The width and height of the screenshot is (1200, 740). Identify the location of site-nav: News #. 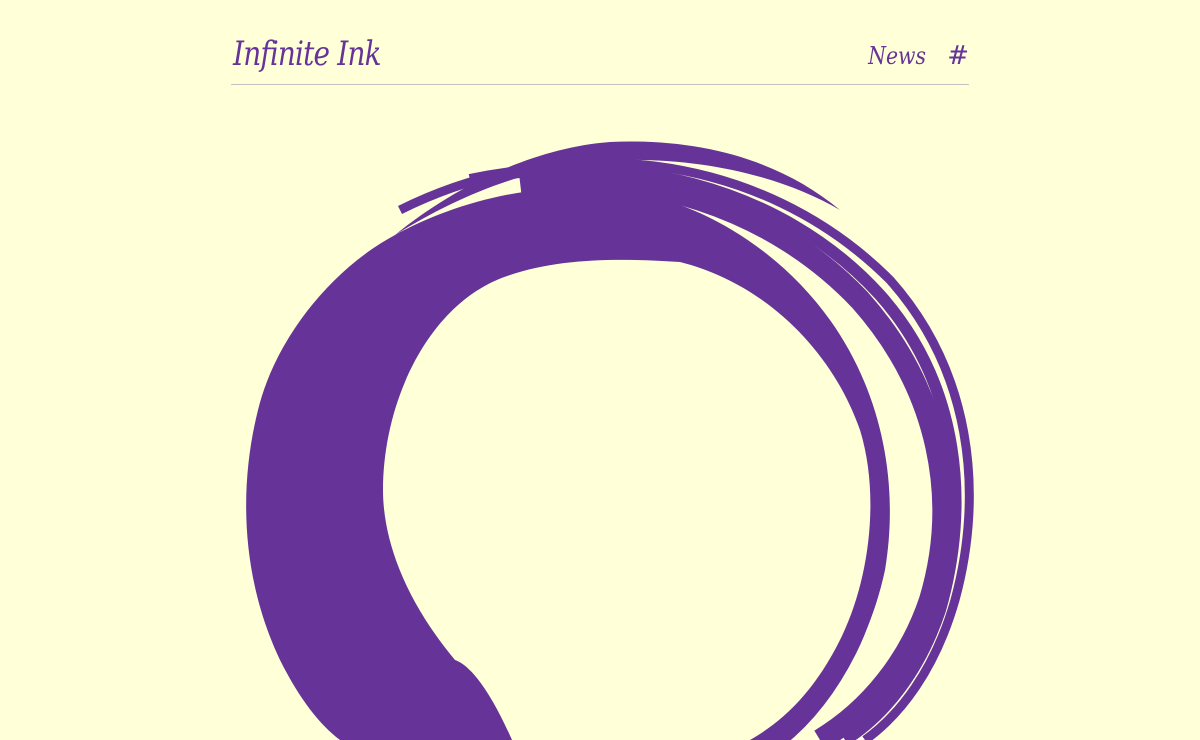
(916, 56).